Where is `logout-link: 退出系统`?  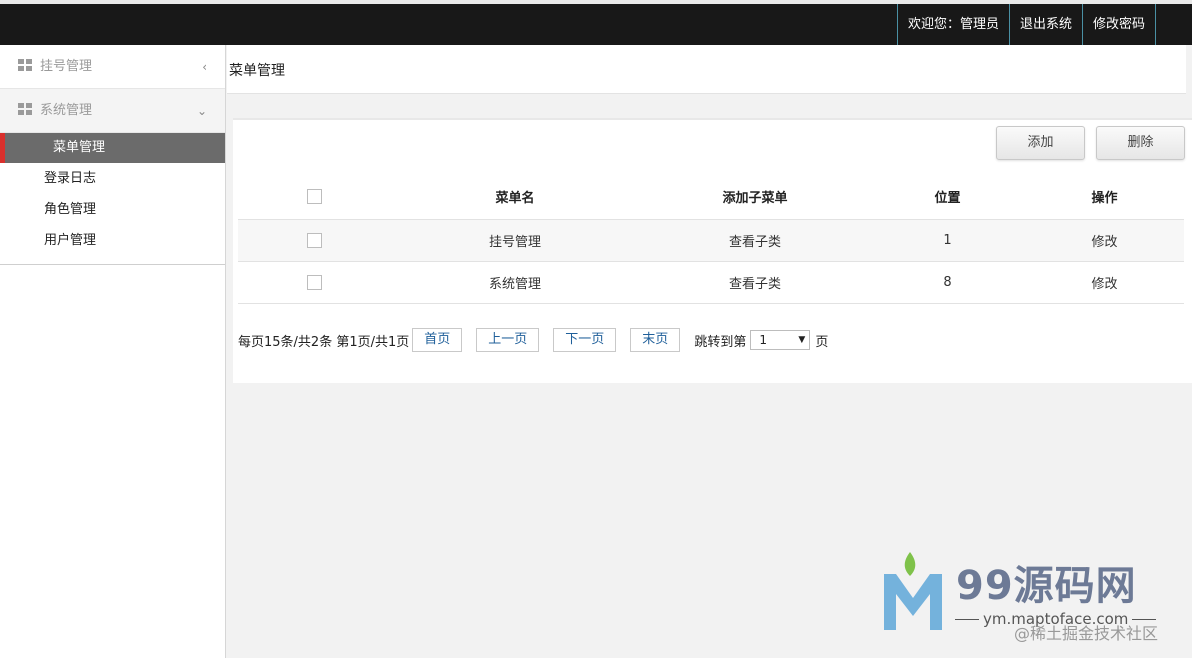
logout-link: 退出系统 is located at coordinates (1045, 24).